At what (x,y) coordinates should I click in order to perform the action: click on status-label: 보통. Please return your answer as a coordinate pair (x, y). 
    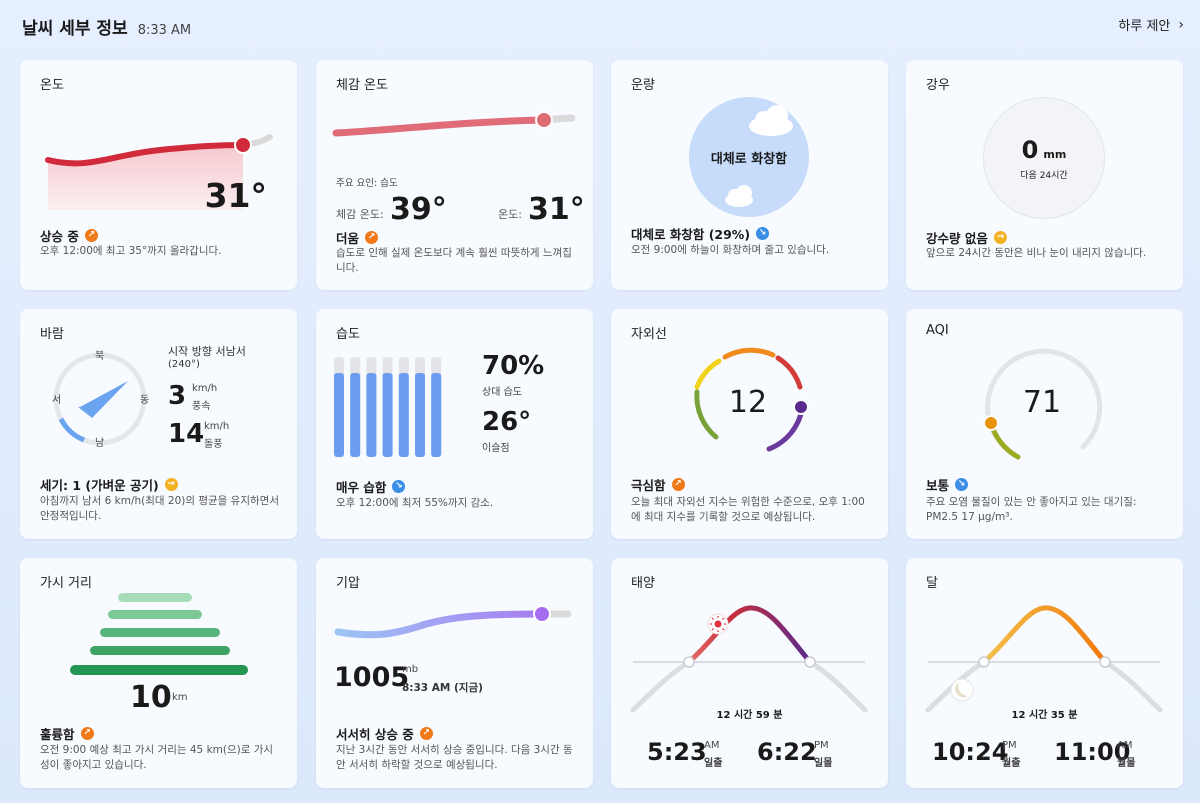
    Looking at the image, I should click on (938, 485).